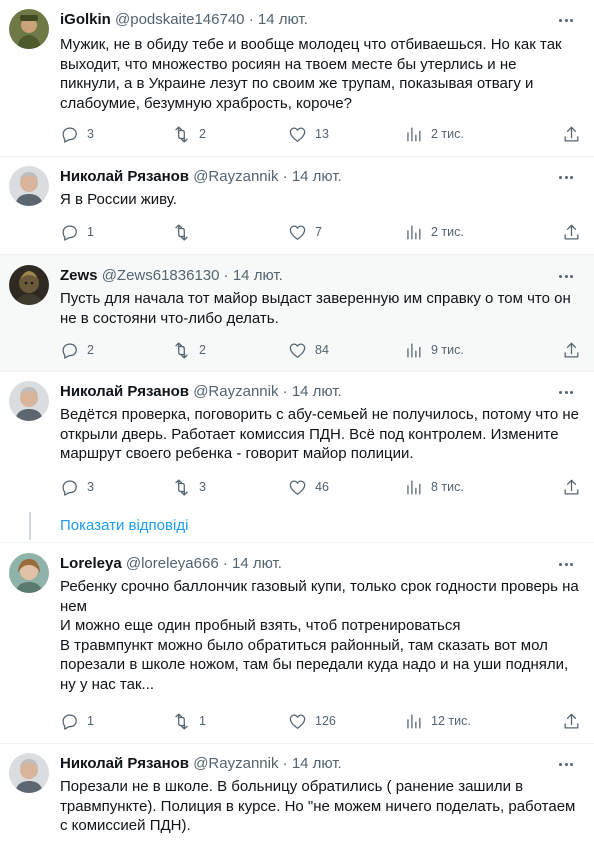 Image resolution: width=594 pixels, height=846 pixels. What do you see at coordinates (437, 721) in the screenshot?
I see `views-button: 12 тис.` at bounding box center [437, 721].